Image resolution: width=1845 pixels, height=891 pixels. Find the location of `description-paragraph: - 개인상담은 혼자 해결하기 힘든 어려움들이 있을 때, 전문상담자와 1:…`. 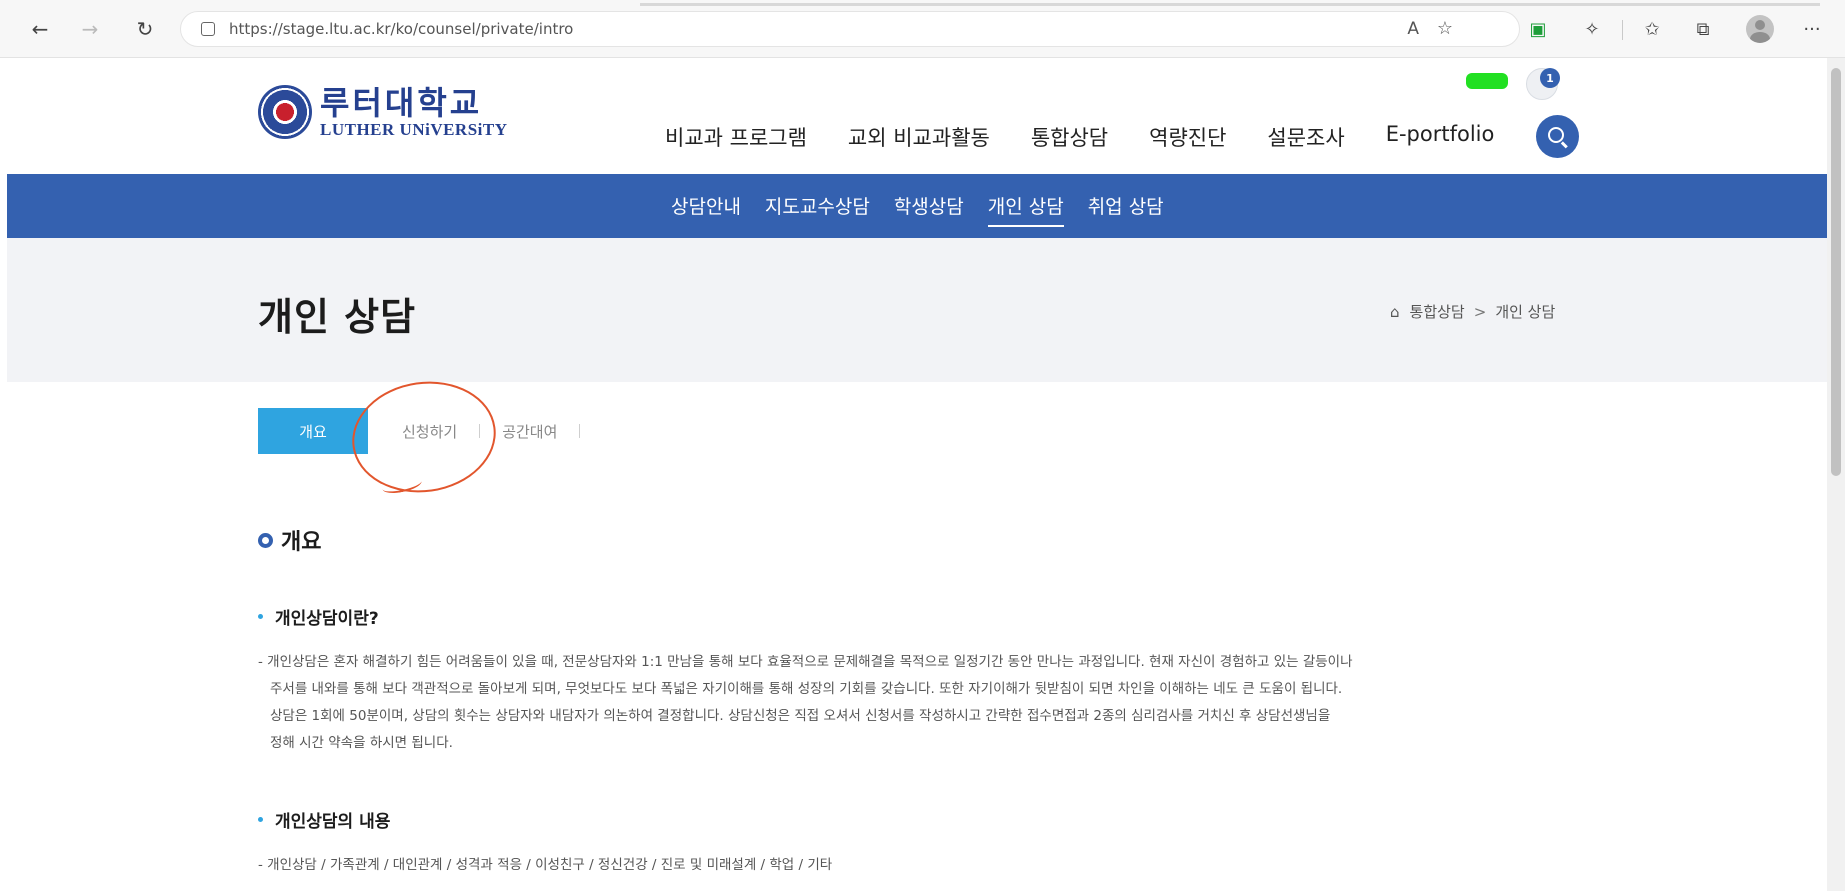

description-paragraph: - 개인상담은 혼자 해결하기 힘든 어려움들이 있을 때, 전문상담자와 1:… is located at coordinates (918, 703).